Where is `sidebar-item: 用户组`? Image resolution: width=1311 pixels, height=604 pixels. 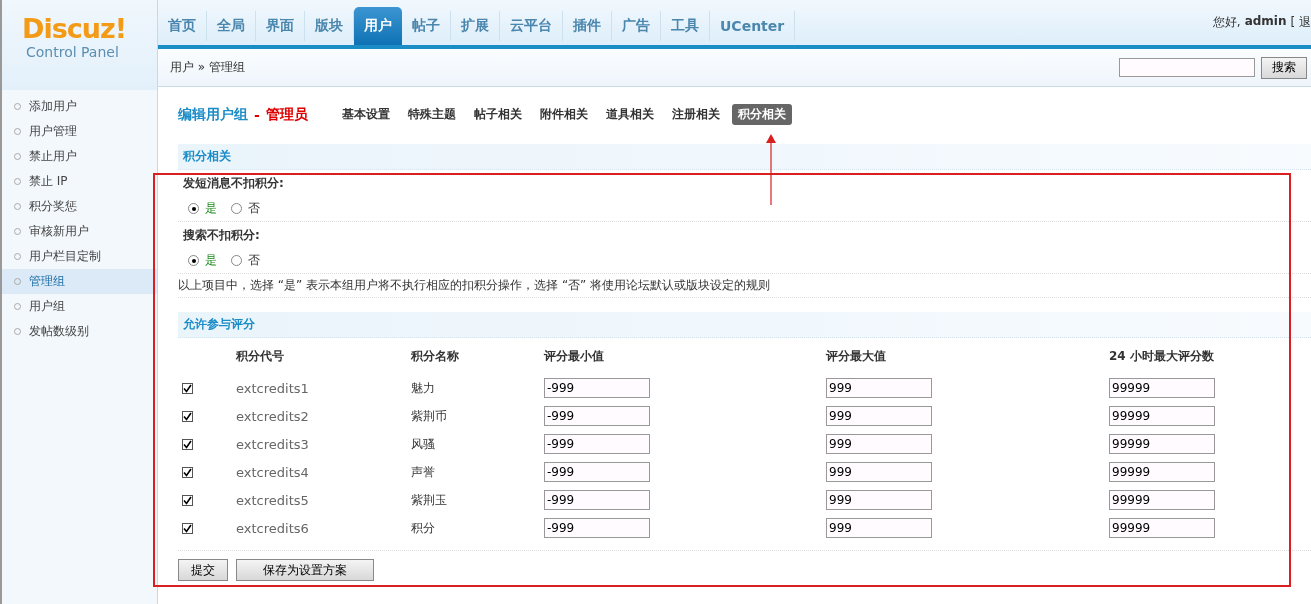
sidebar-item: 用户组 is located at coordinates (79, 306).